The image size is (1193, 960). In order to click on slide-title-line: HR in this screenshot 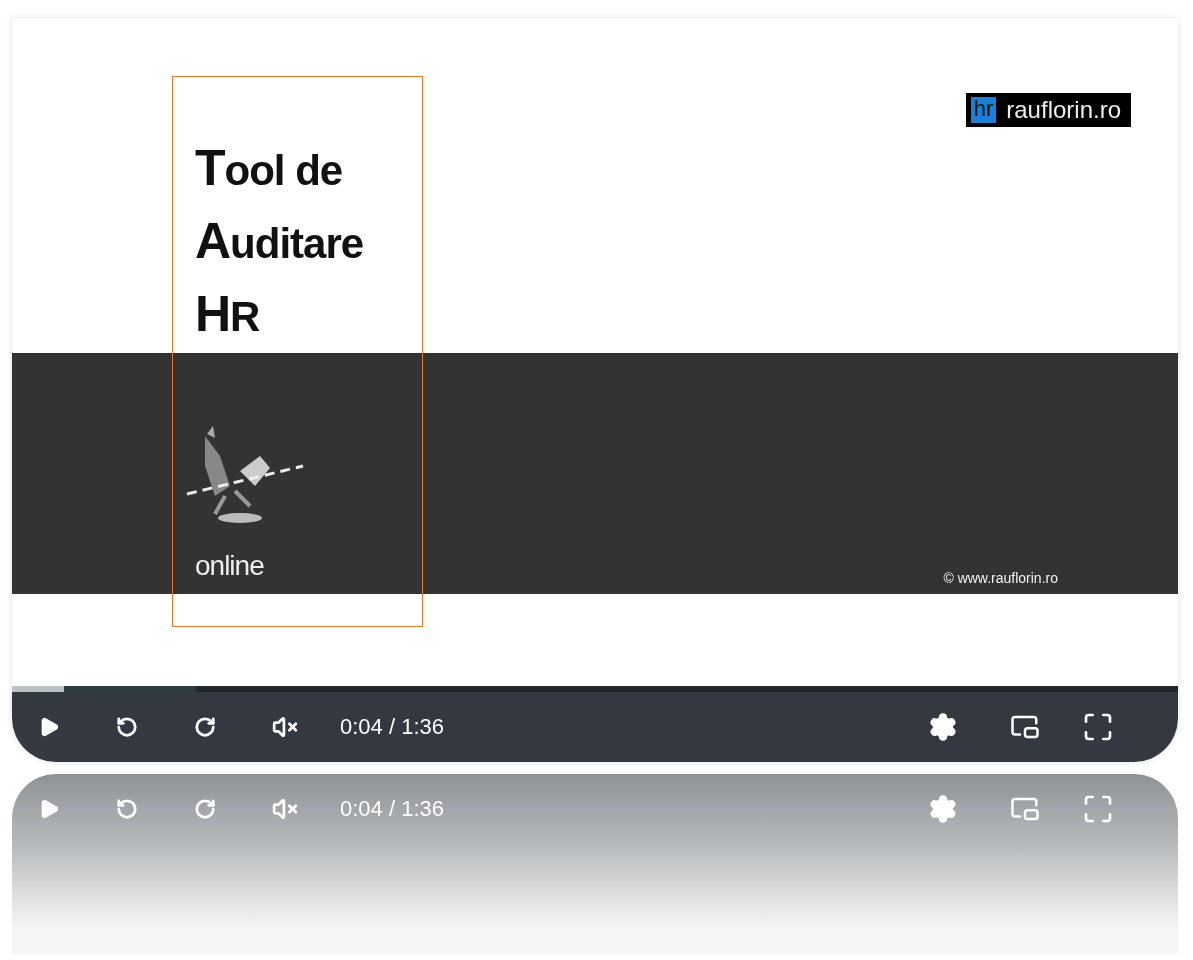, I will do `click(228, 314)`.